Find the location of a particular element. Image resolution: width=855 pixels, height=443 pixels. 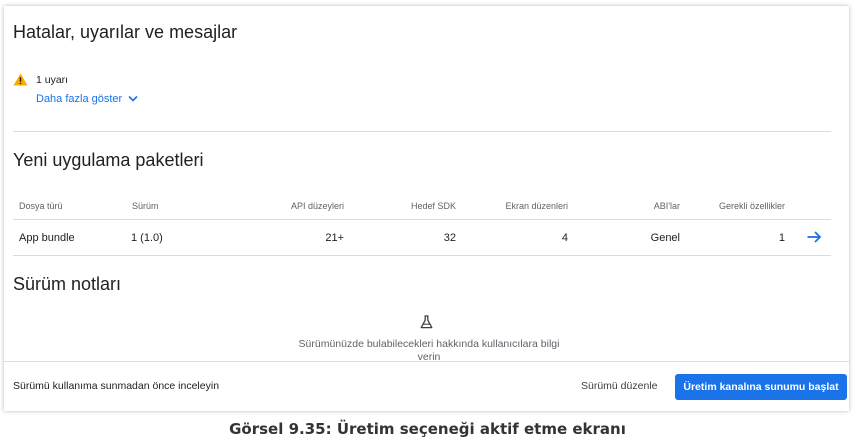

cell-api-levels: 21+ is located at coordinates (334, 238).